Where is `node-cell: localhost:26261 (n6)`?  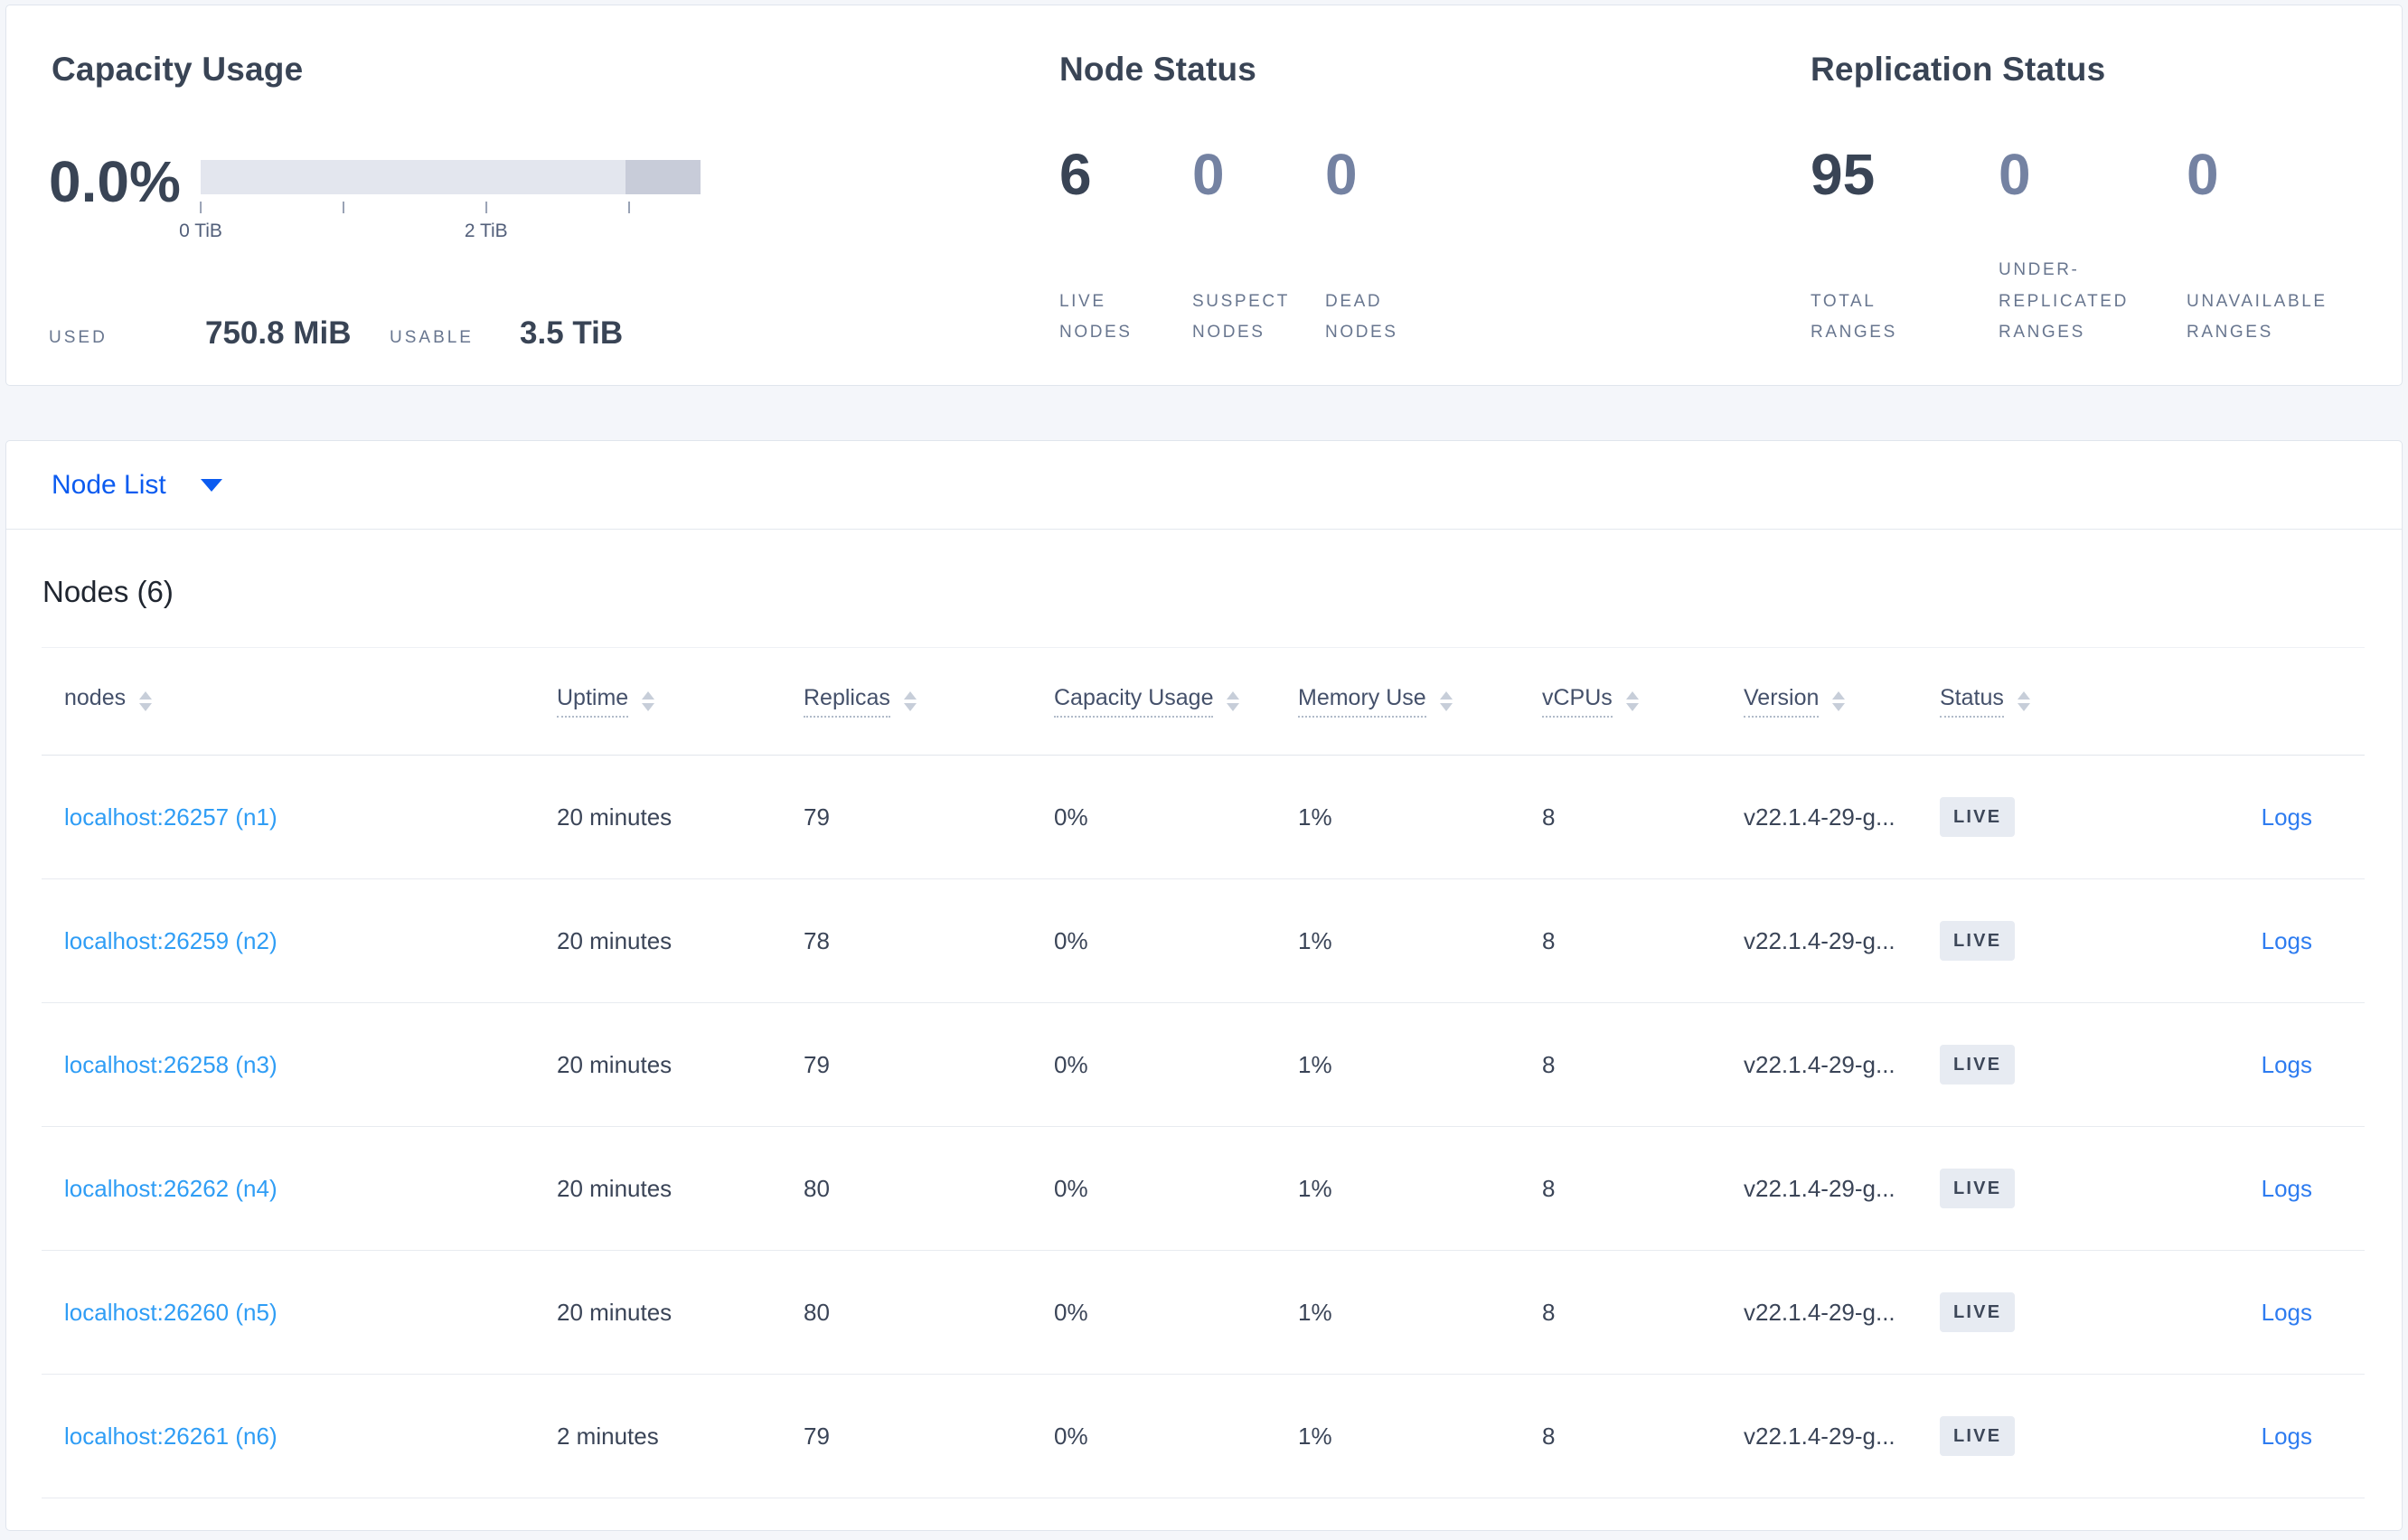 node-cell: localhost:26261 (n6) is located at coordinates (299, 1437).